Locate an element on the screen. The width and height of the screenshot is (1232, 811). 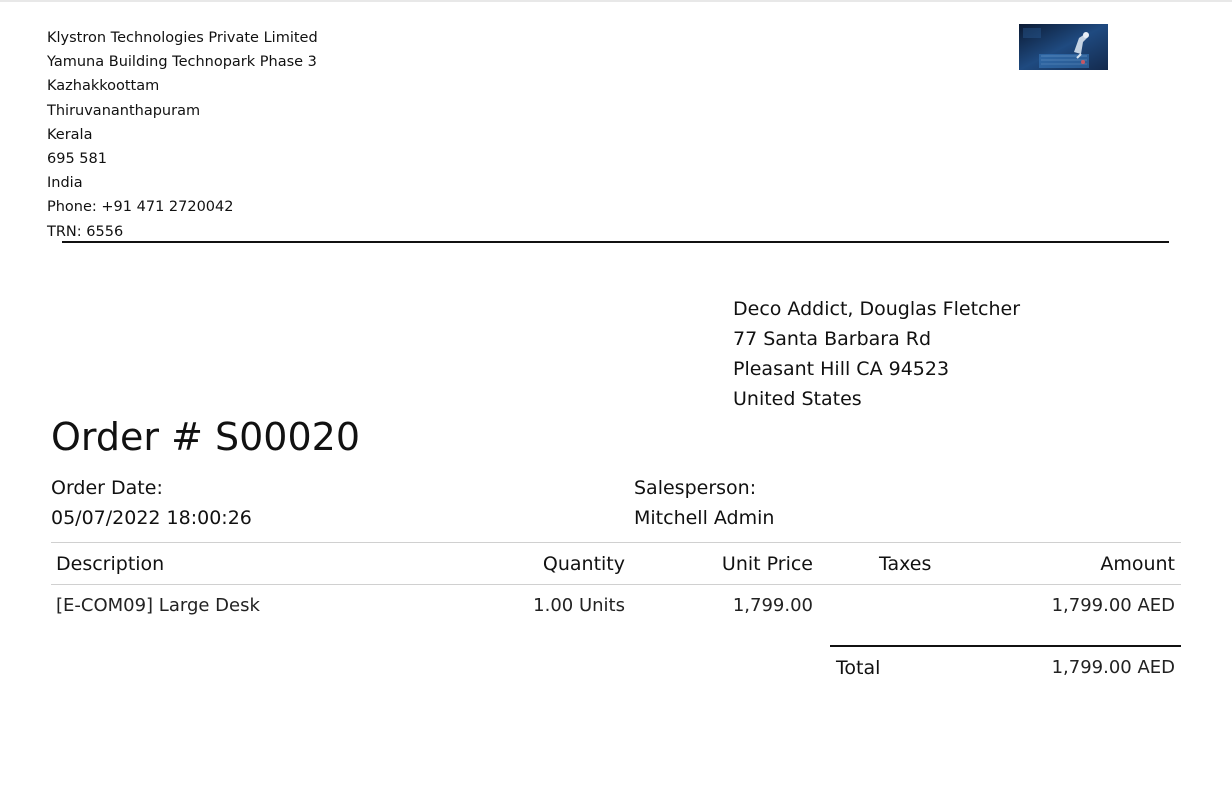
order-date-value: 05/07/2022 18:00:26 is located at coordinates (151, 518).